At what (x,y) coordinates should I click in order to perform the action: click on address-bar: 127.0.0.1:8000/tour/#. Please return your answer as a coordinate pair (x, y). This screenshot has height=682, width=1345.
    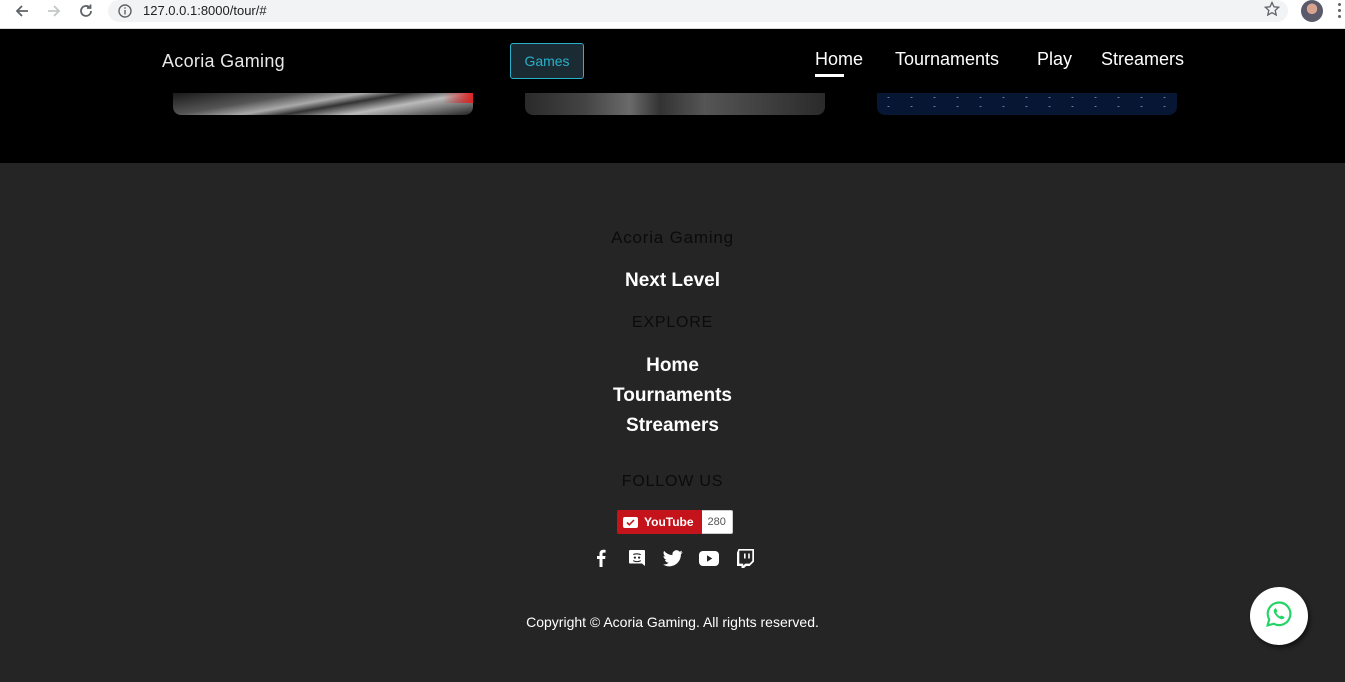
    Looking at the image, I should click on (698, 11).